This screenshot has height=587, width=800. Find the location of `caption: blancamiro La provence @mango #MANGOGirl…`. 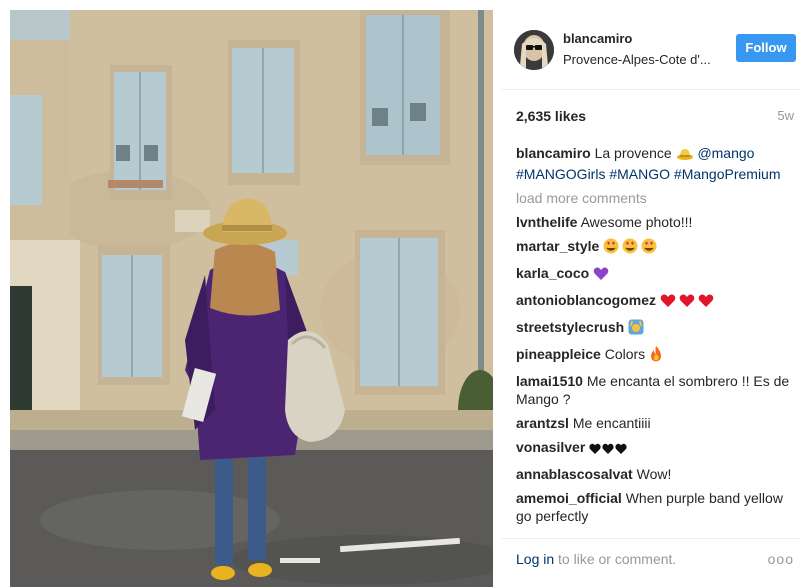

caption: blancamiro La provence @mango #MANGOGirl… is located at coordinates (656, 163).